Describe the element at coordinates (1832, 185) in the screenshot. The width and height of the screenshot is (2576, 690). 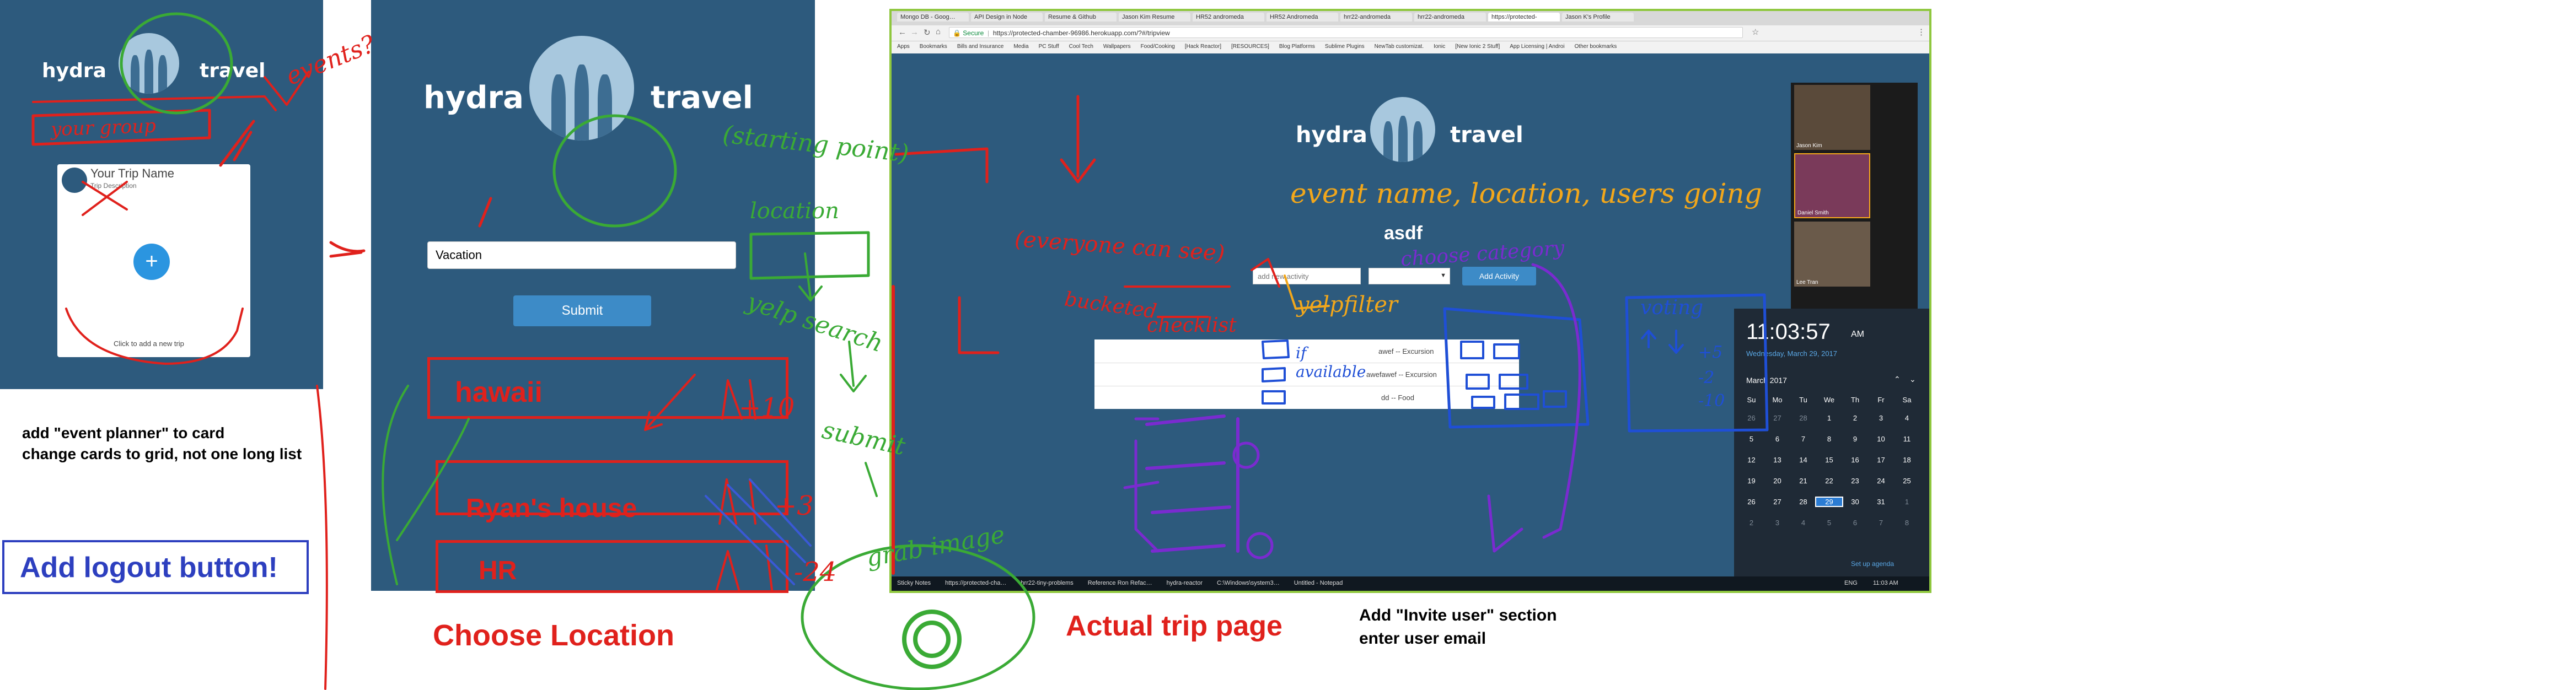
I see `video-tile: Daniel Smith` at that location.